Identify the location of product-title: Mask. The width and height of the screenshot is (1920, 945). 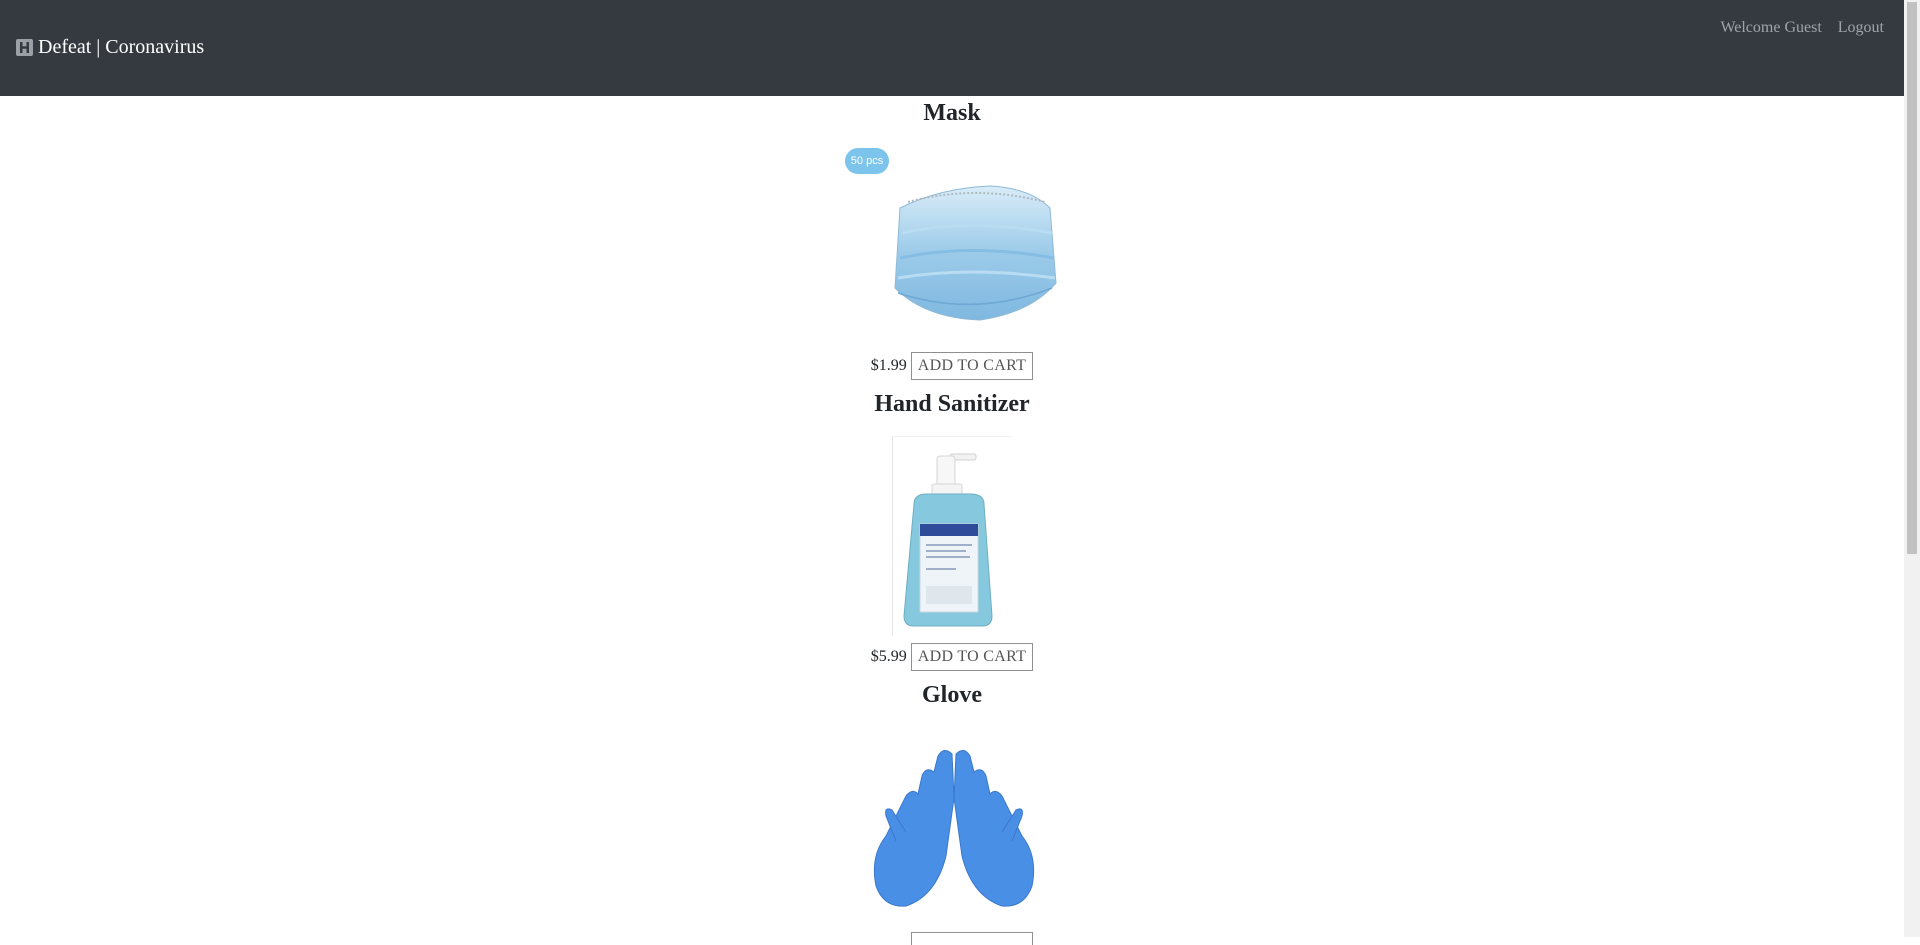
(952, 113).